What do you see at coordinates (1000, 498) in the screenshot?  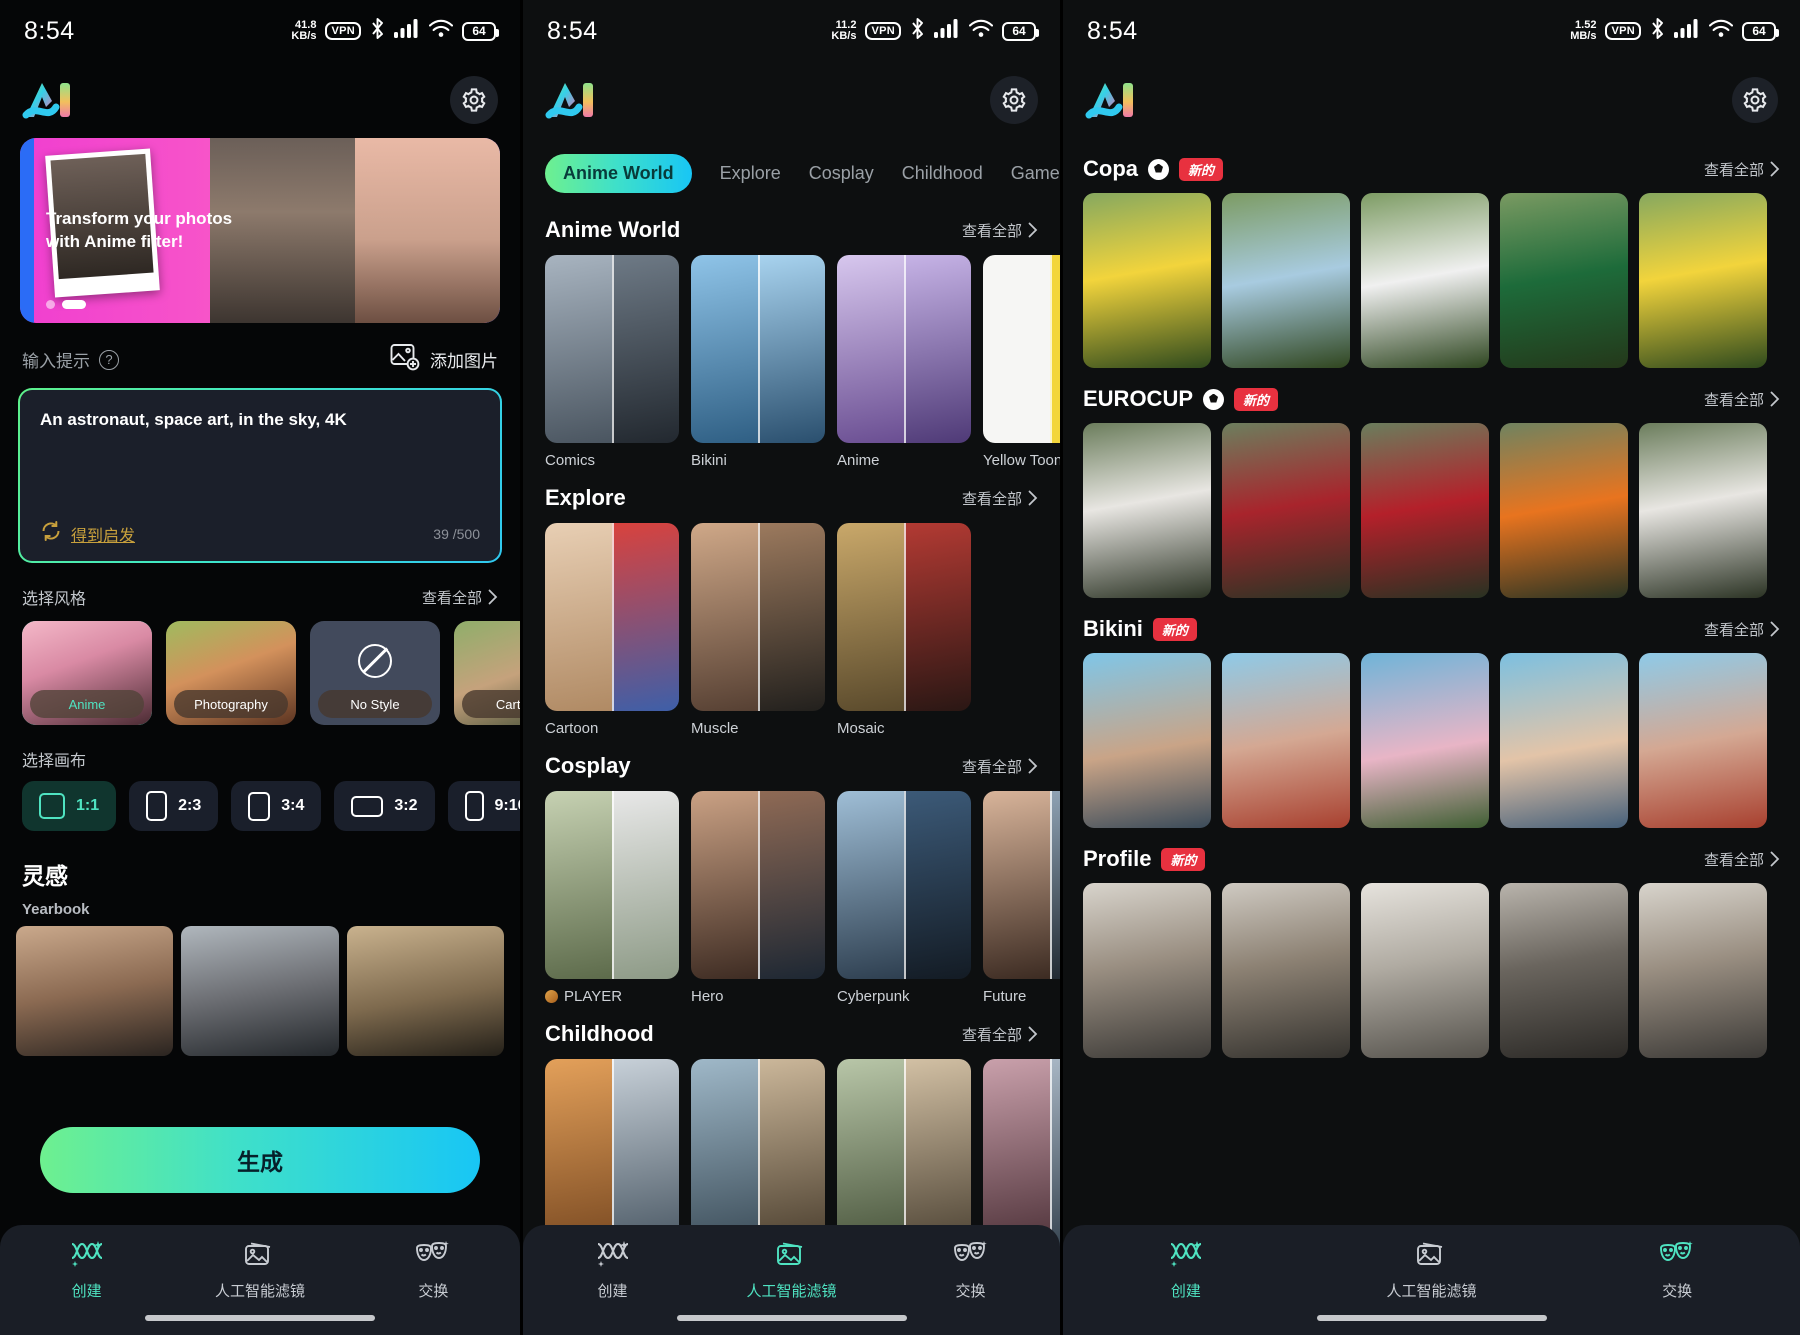 I see `see-all-explore: 查看全部` at bounding box center [1000, 498].